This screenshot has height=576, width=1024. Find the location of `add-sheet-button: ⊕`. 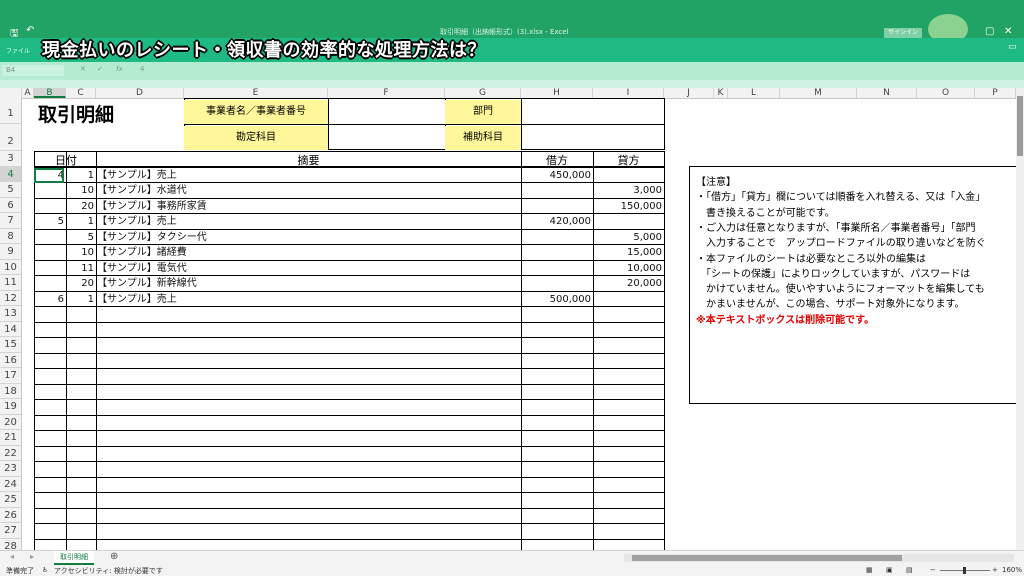

add-sheet-button: ⊕ is located at coordinates (114, 556).